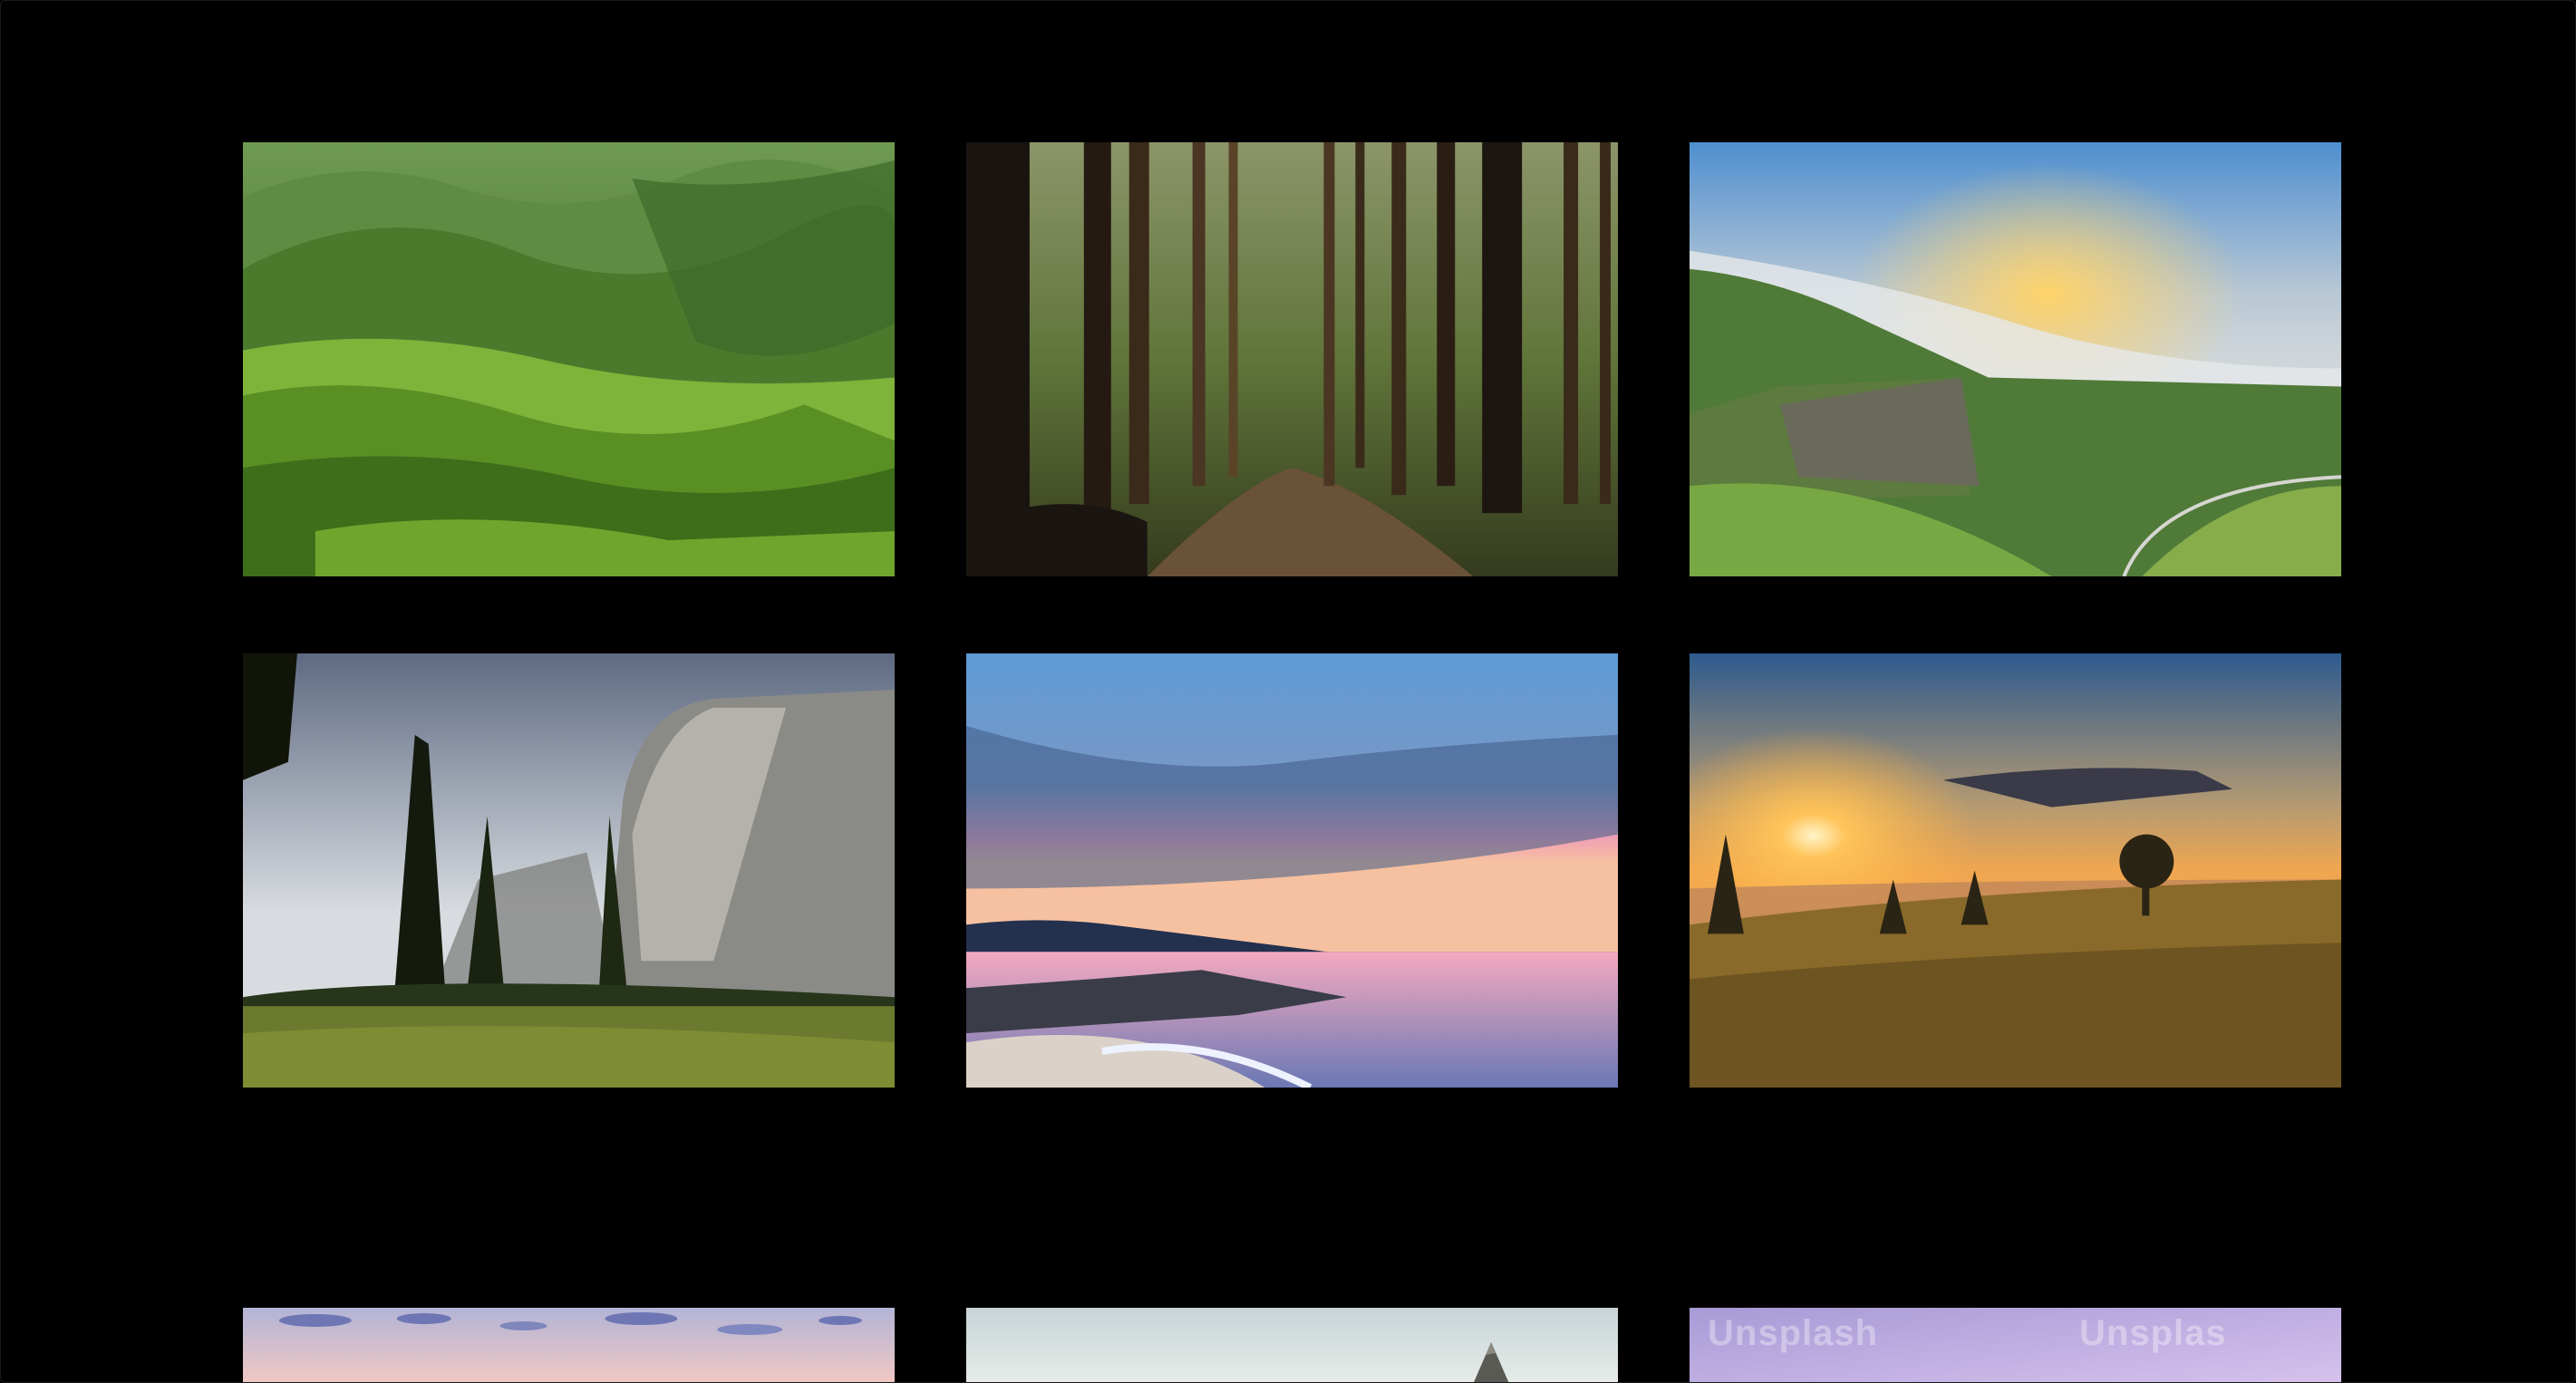 The height and width of the screenshot is (1383, 2576). What do you see at coordinates (1793, 1333) in the screenshot?
I see `watermark-left: Unsplash` at bounding box center [1793, 1333].